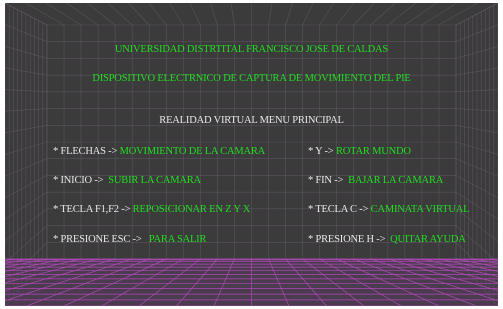  Describe the element at coordinates (428, 239) in the screenshot. I see `menu-action: QUITAR AYUDA` at that location.